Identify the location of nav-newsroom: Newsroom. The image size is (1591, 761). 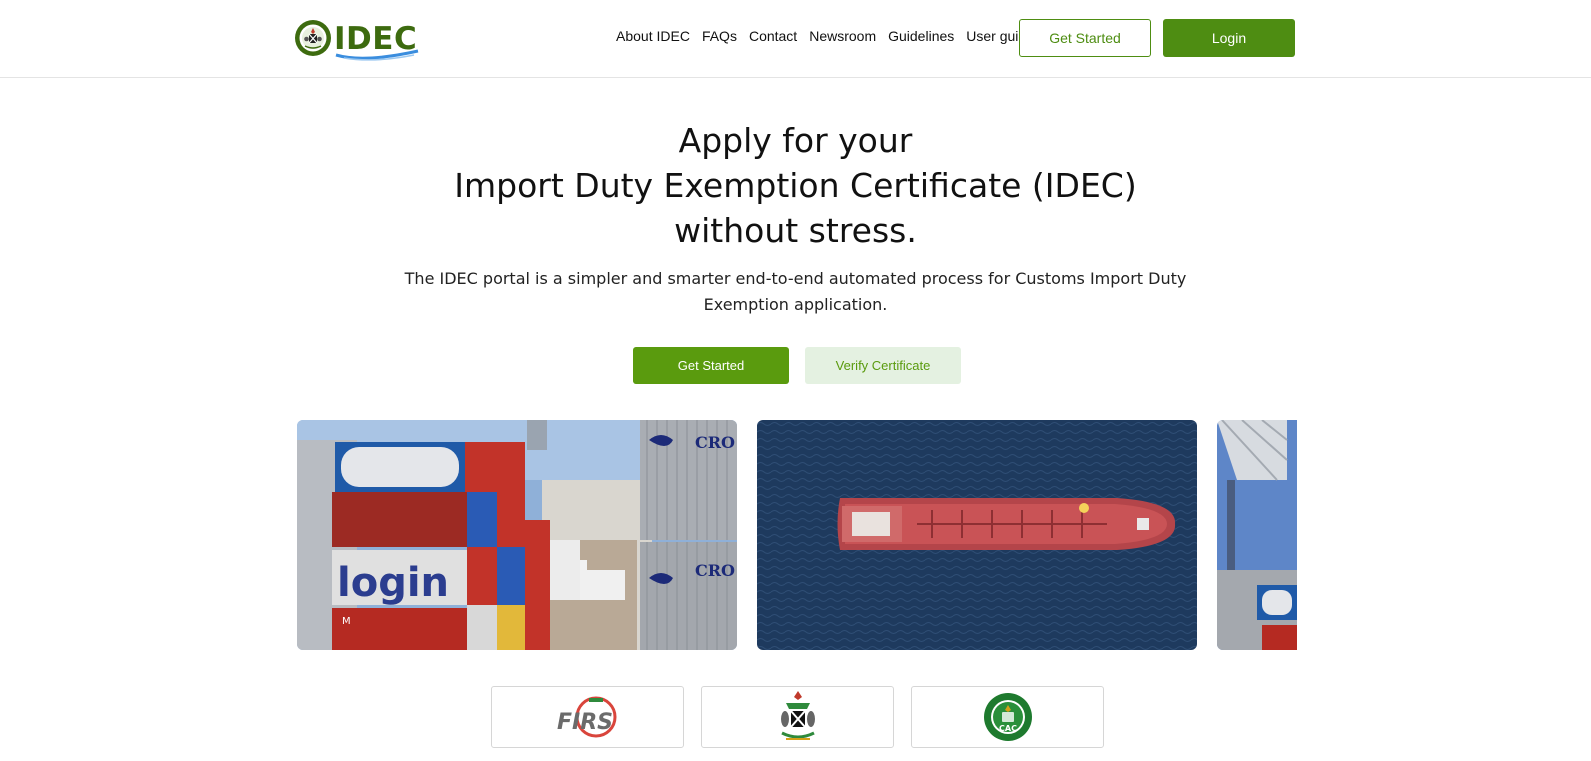
(842, 36).